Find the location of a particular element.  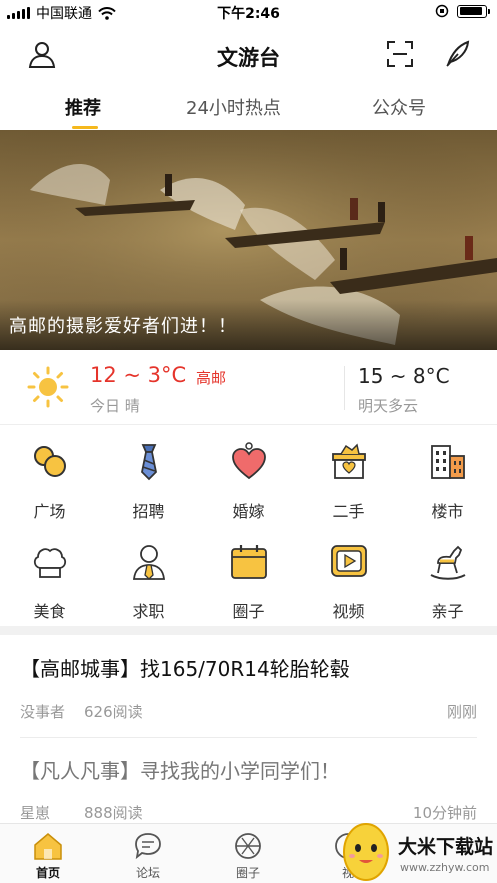

category-label: 视频 is located at coordinates (348, 611).